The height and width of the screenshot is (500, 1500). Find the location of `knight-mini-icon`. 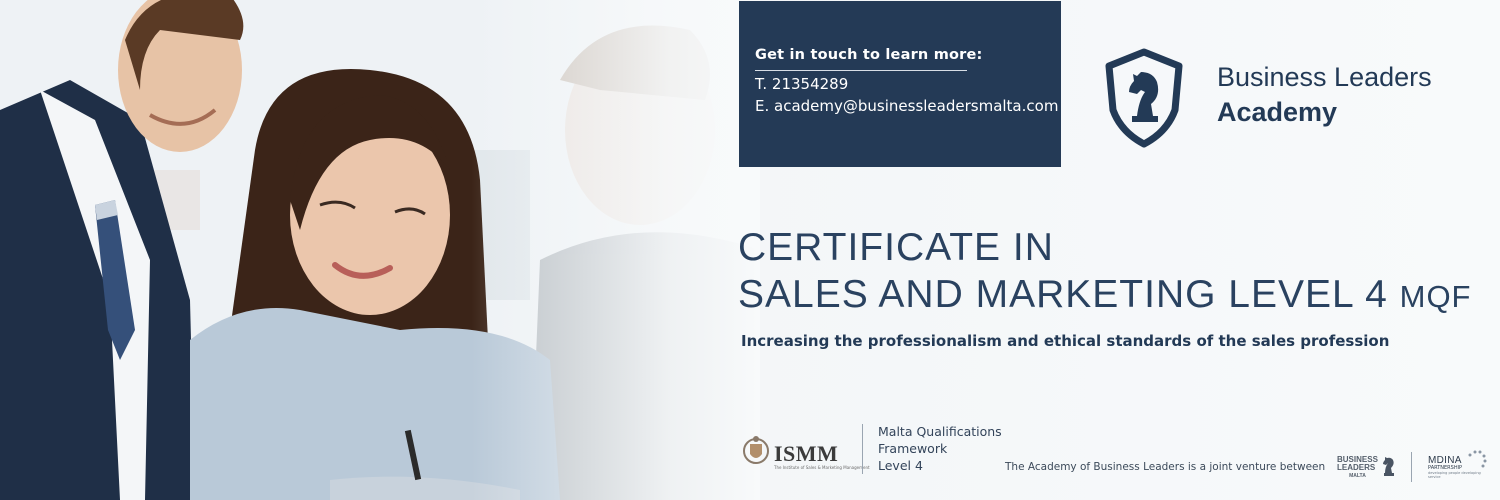

knight-mini-icon is located at coordinates (1388, 466).